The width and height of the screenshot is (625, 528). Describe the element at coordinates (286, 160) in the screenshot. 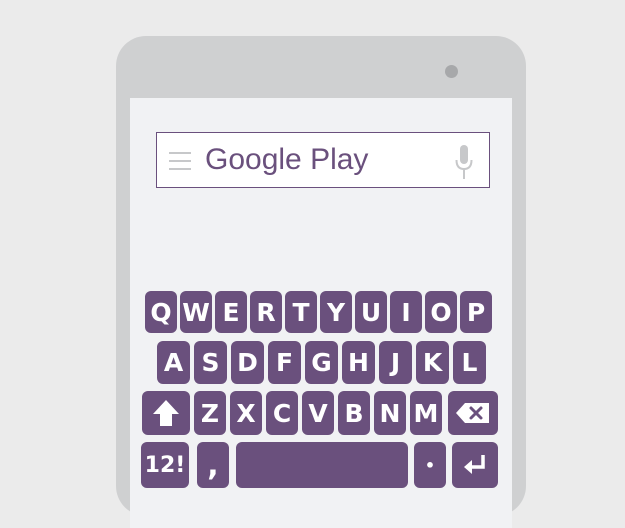

I see `search-input: Google Play` at that location.